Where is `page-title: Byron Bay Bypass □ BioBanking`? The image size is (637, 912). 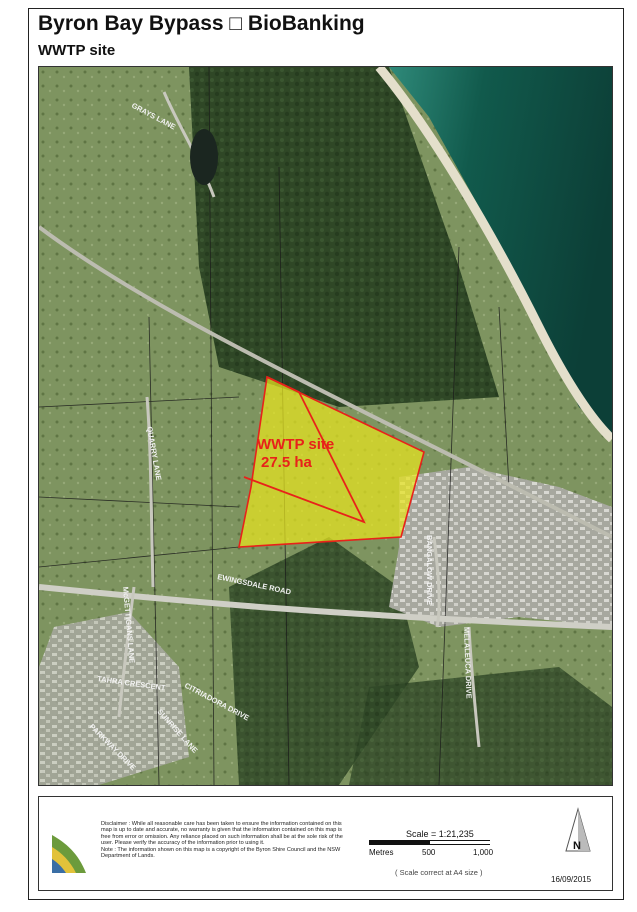 page-title: Byron Bay Bypass □ BioBanking is located at coordinates (201, 23).